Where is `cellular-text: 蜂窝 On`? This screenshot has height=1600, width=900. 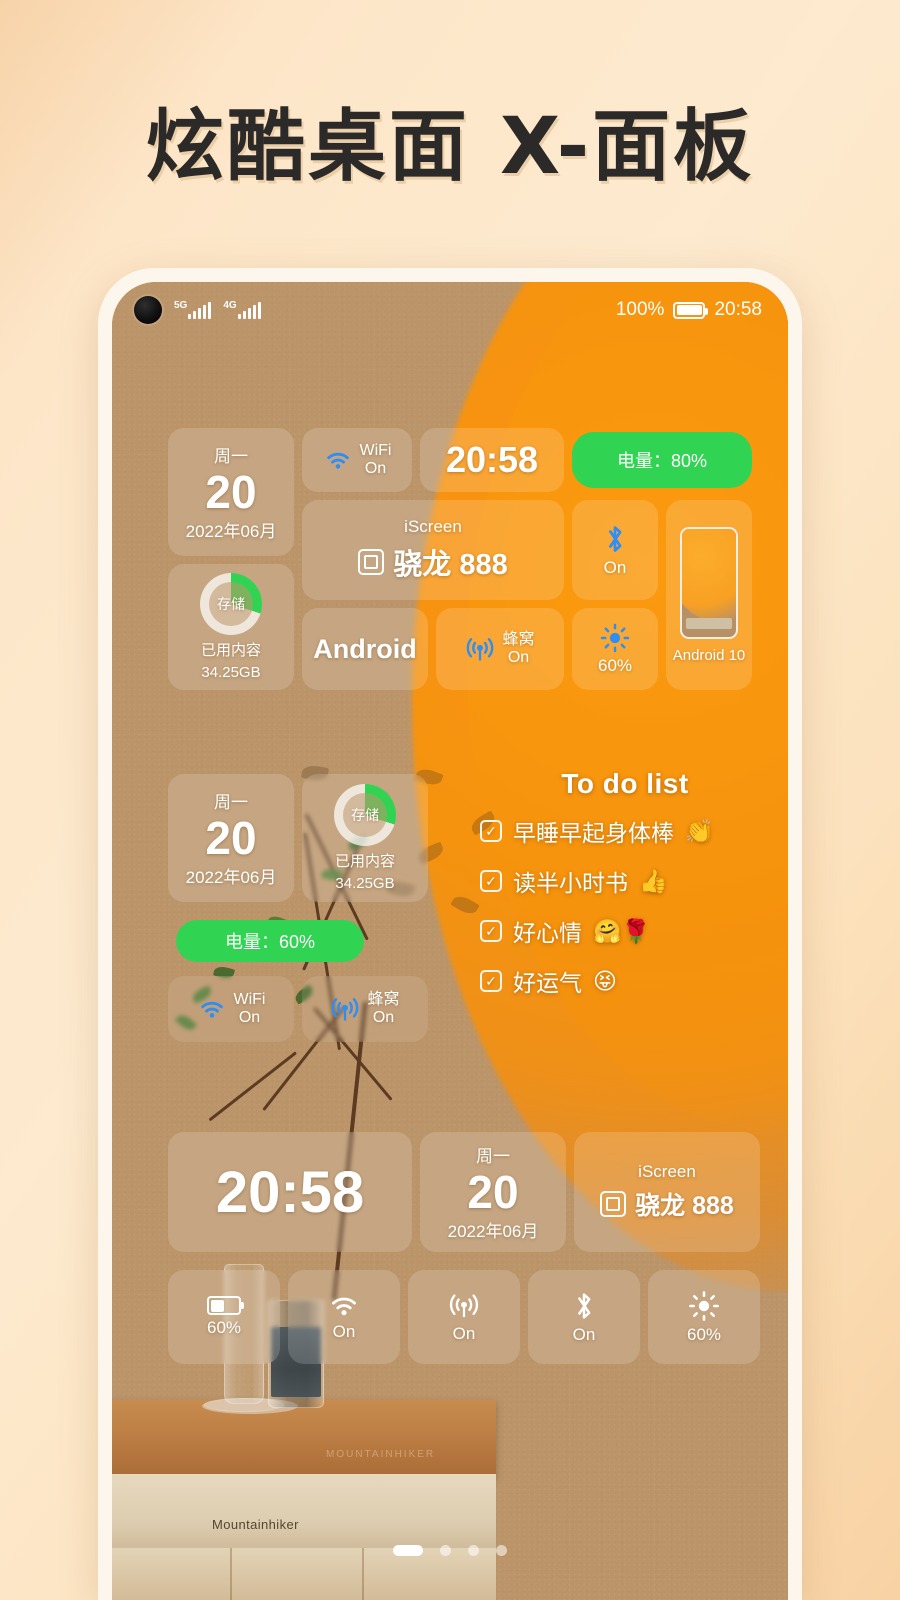 cellular-text: 蜂窝 On is located at coordinates (383, 1009).